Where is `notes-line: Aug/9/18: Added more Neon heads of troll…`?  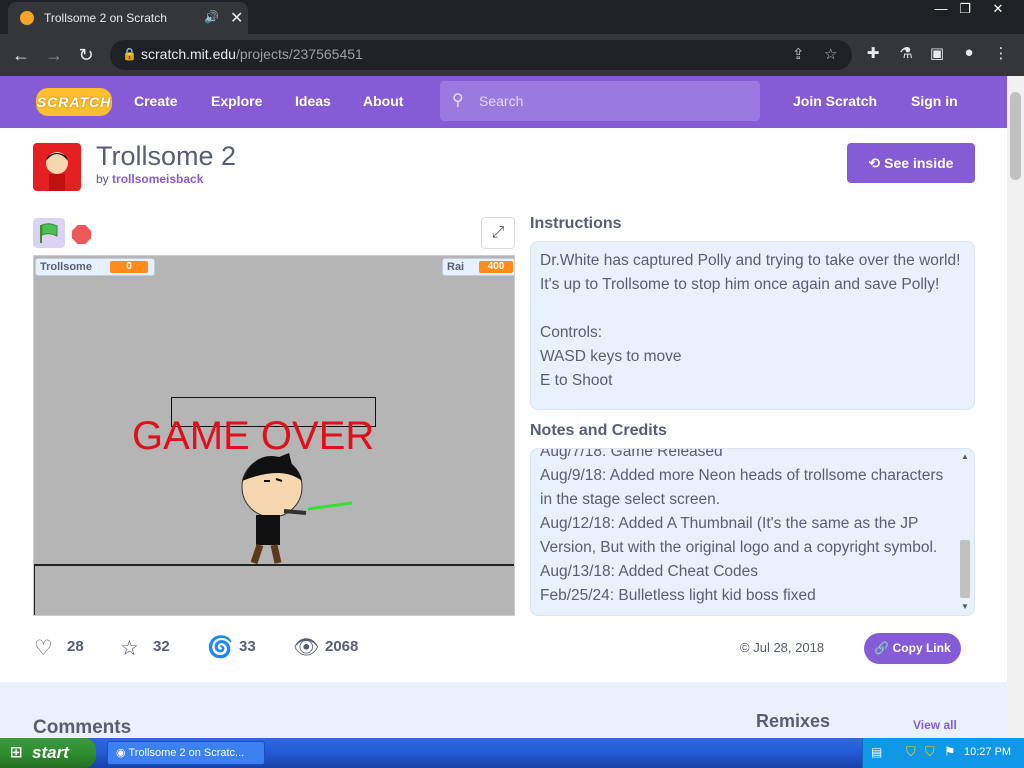
notes-line: Aug/9/18: Added more Neon heads of troll… is located at coordinates (742, 475).